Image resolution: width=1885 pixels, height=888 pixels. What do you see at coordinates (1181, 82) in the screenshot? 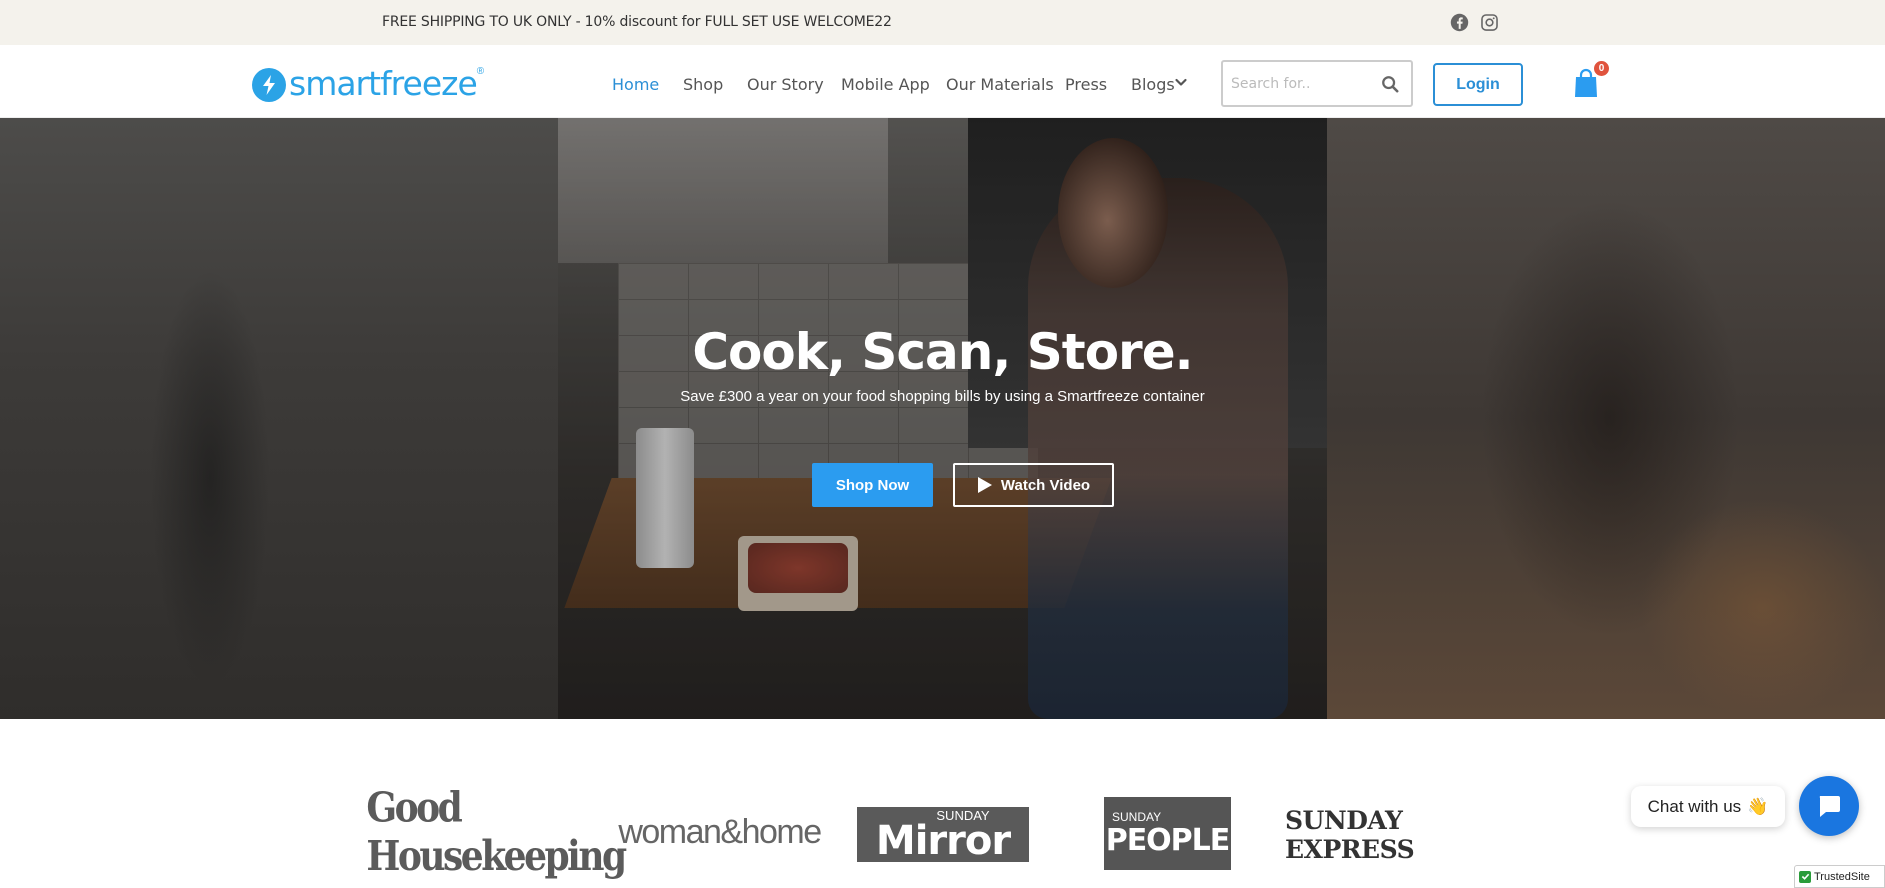
I see `chevron-down-icon` at bounding box center [1181, 82].